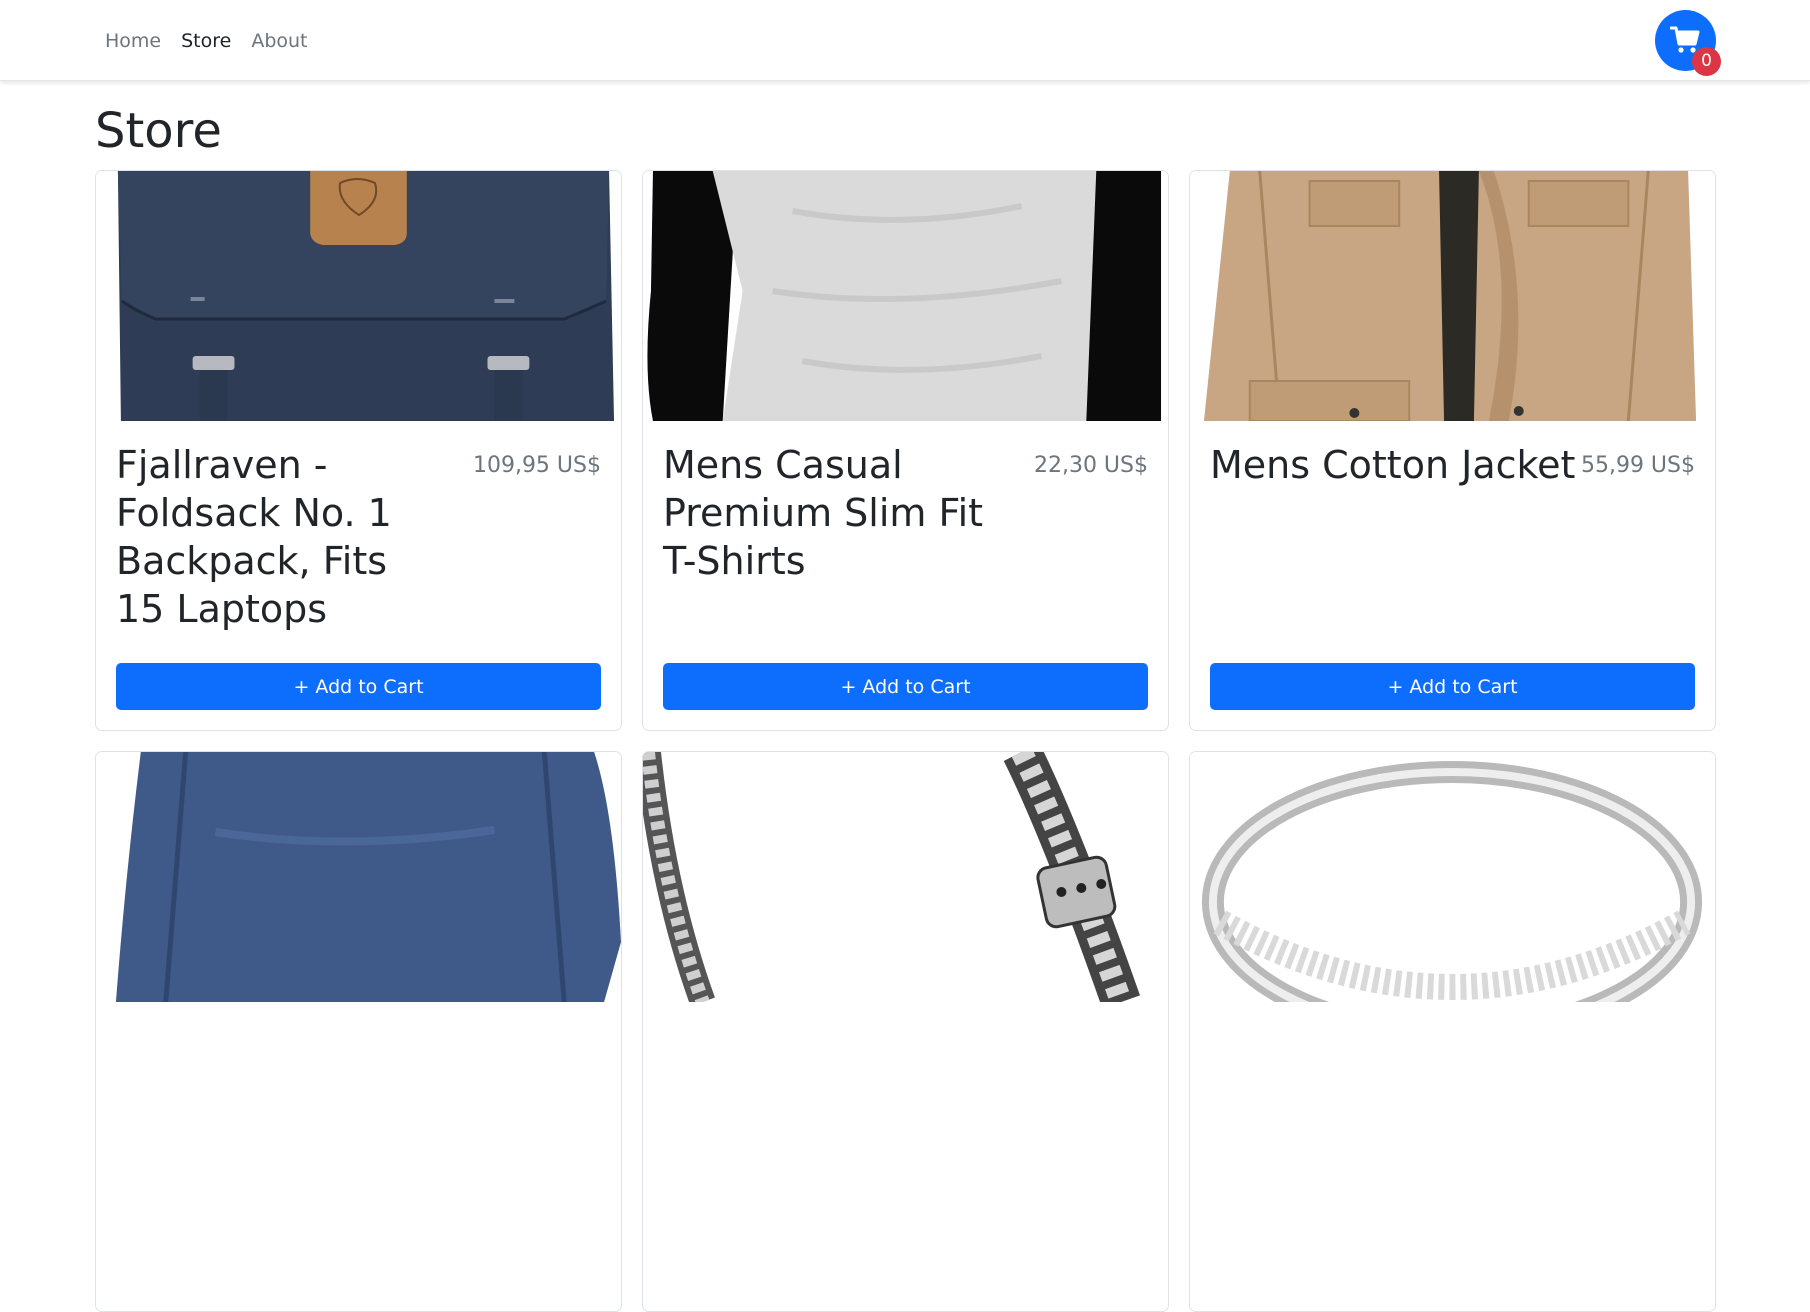 The width and height of the screenshot is (1810, 1312). What do you see at coordinates (823, 513) in the screenshot?
I see `product-title: Mens Casual Premium Slim Fit T-Shirts` at bounding box center [823, 513].